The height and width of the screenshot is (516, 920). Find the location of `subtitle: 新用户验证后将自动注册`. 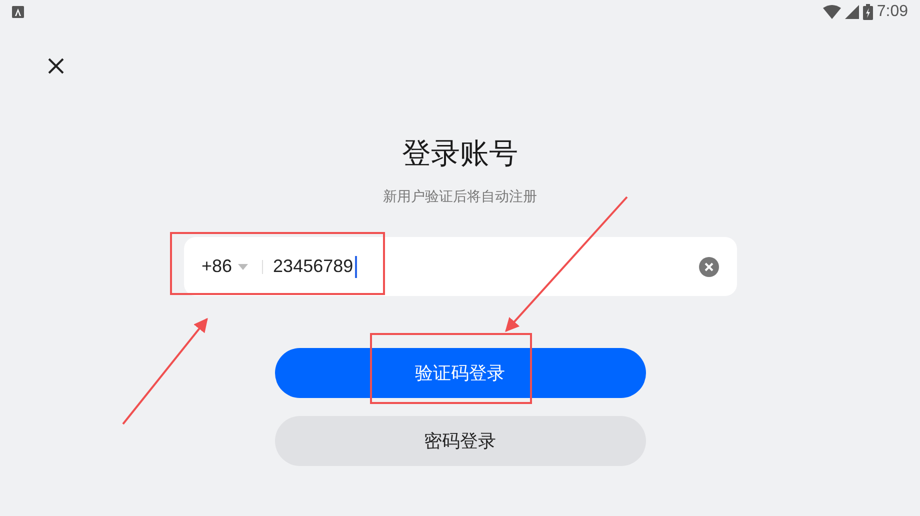

subtitle: 新用户验证后将自动注册 is located at coordinates (460, 197).